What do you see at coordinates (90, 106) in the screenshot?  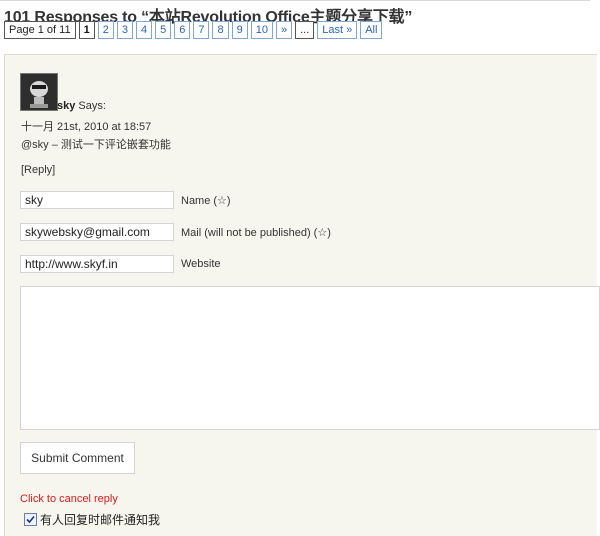 I see `comment-says: Says:` at bounding box center [90, 106].